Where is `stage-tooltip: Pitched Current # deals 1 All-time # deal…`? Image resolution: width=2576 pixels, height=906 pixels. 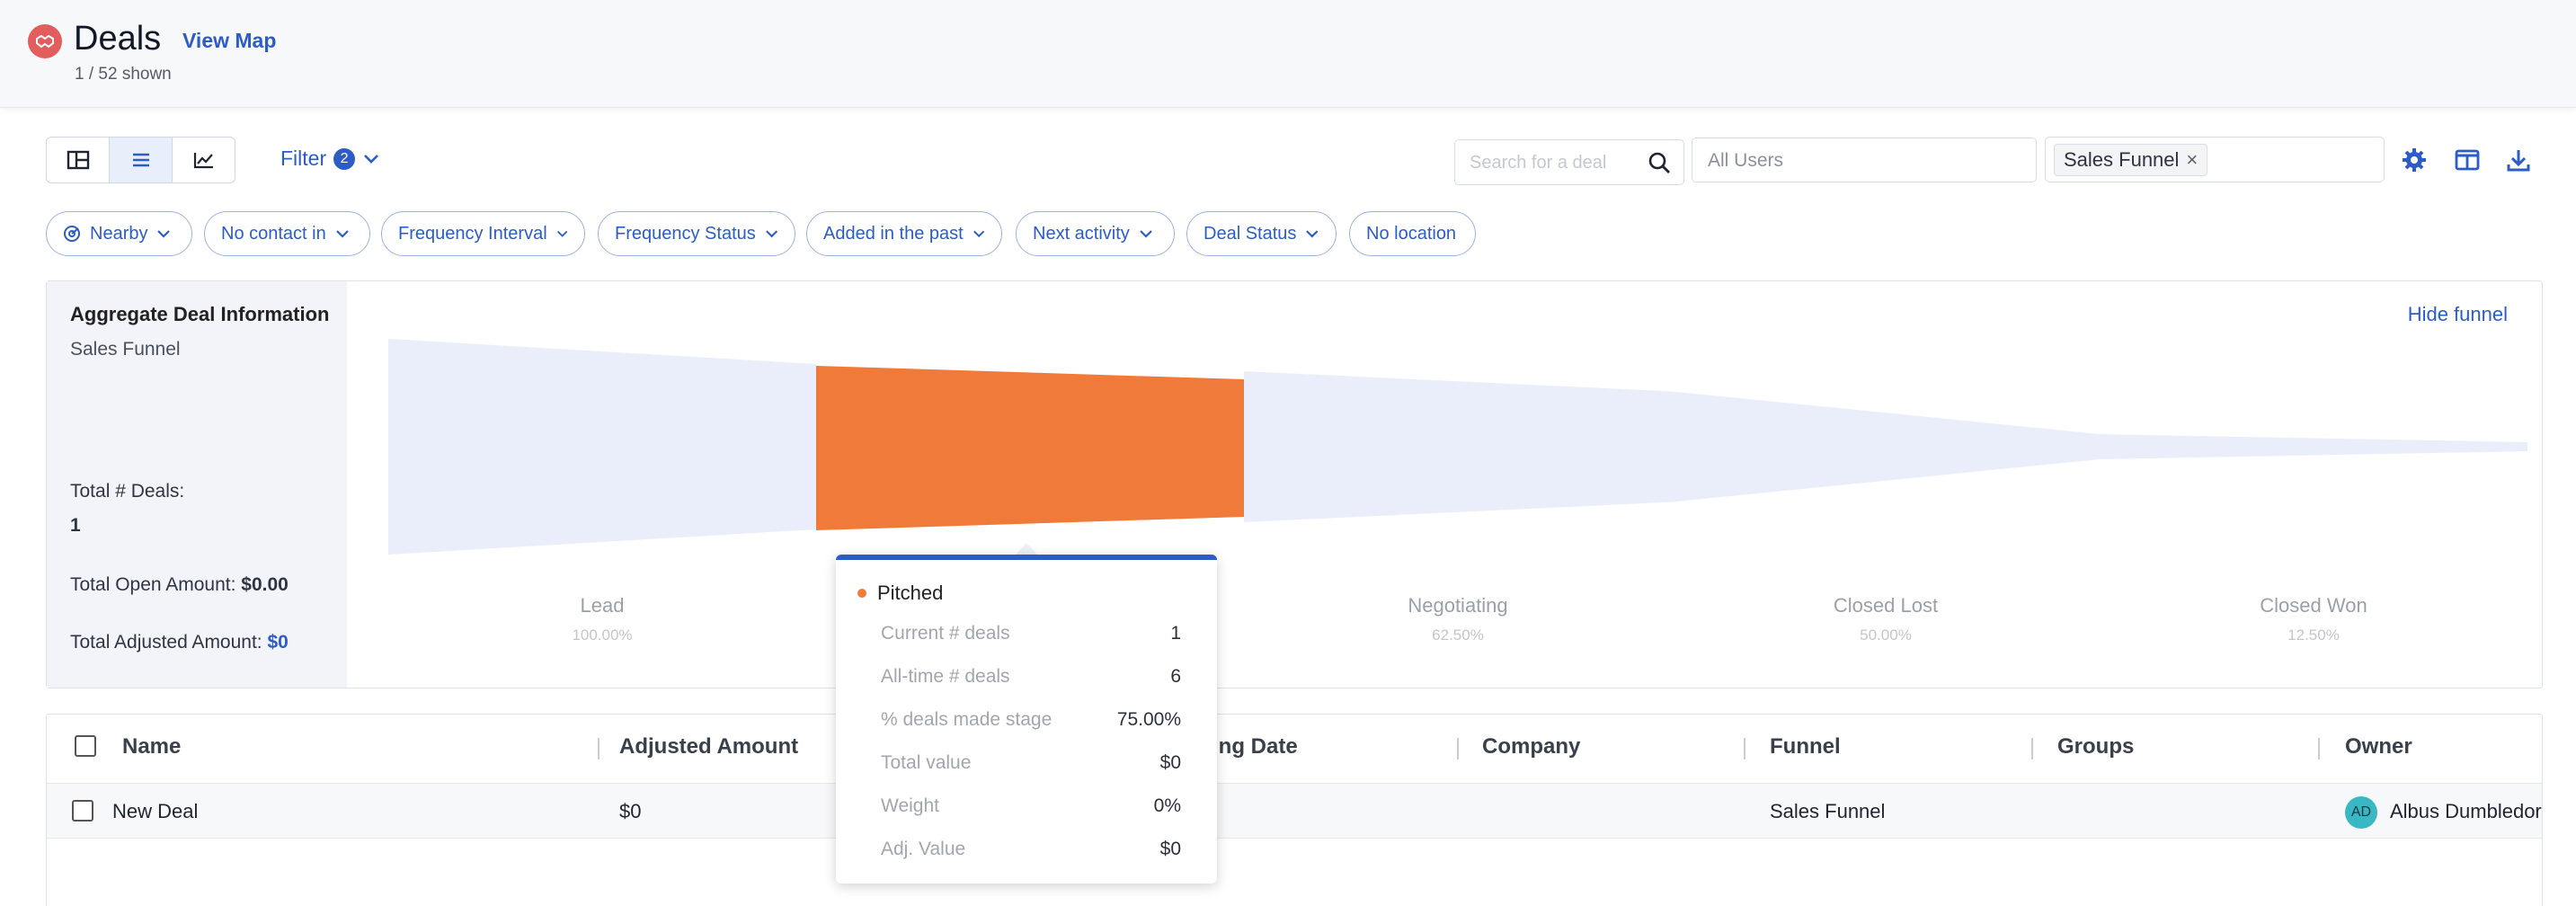
stage-tooltip: Pitched Current # deals 1 All-time # deal… is located at coordinates (1026, 719).